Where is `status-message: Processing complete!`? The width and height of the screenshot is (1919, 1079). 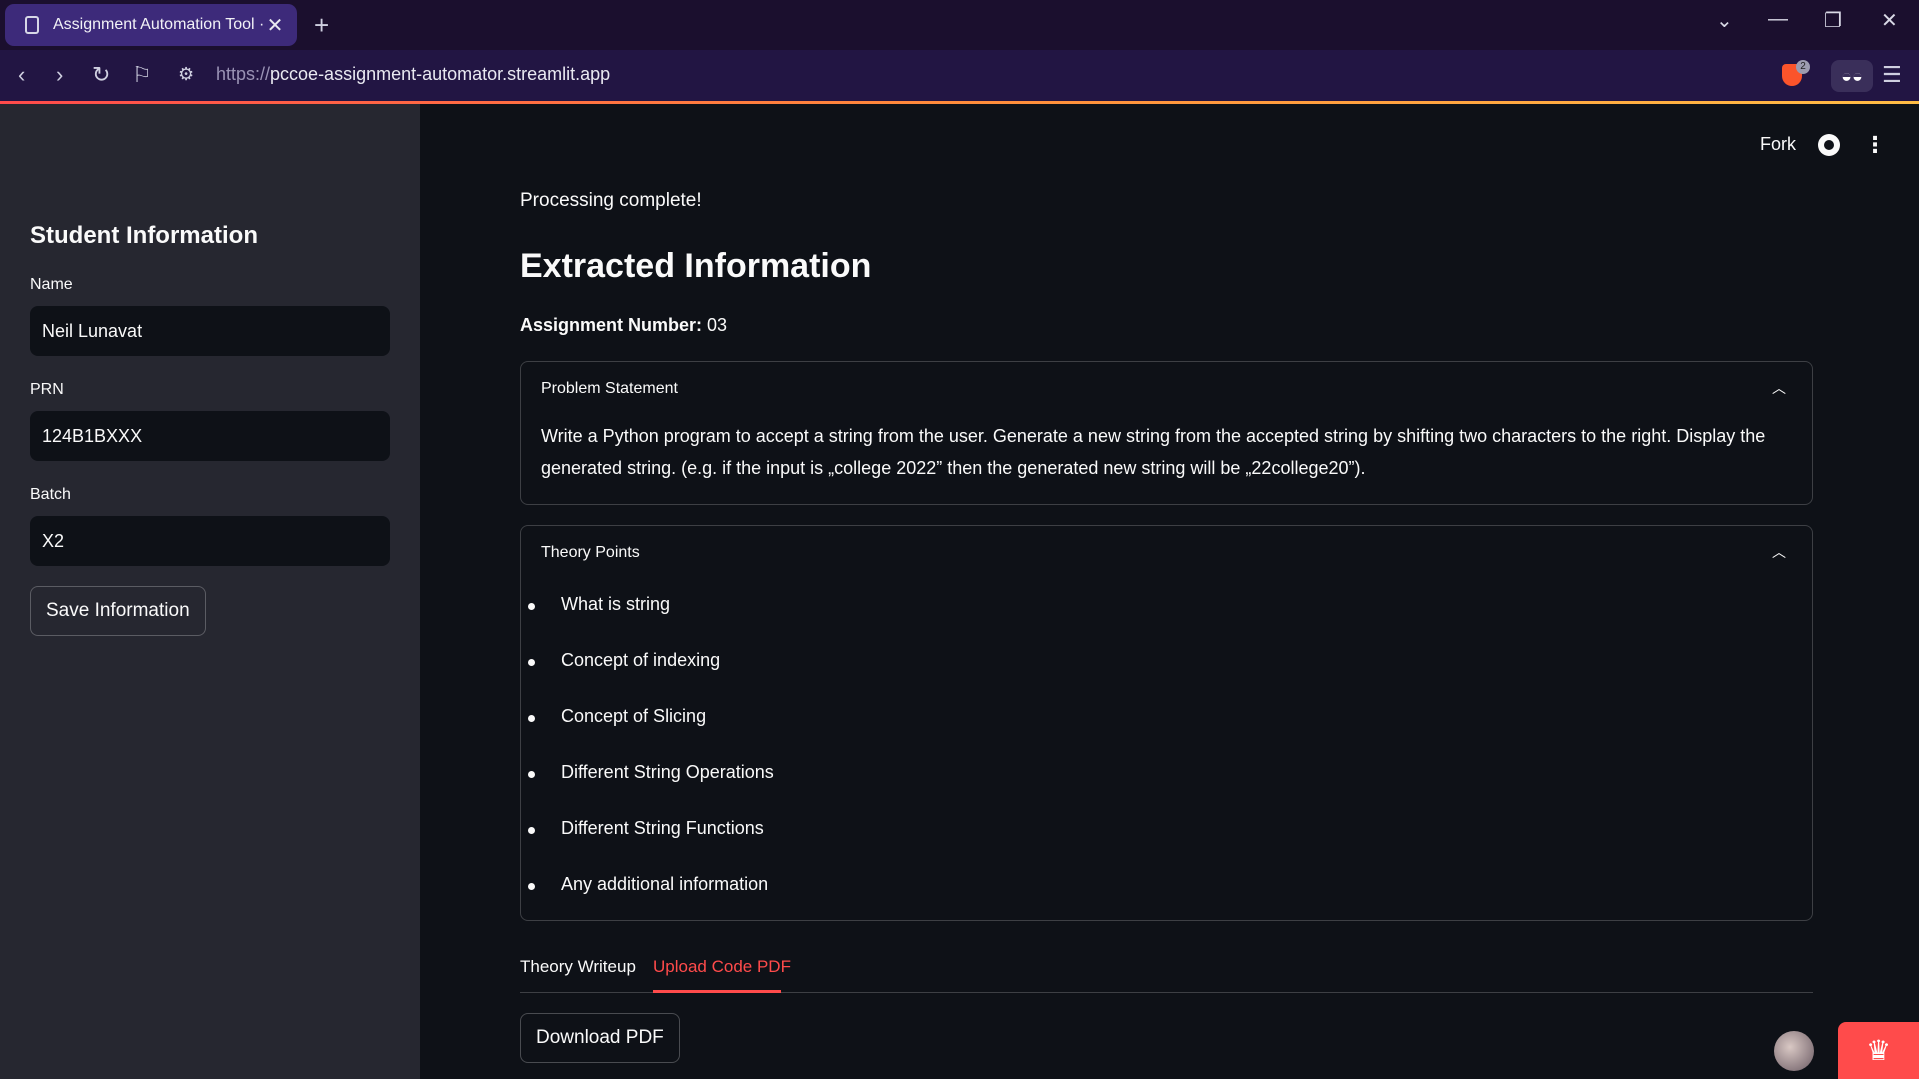 status-message: Processing complete! is located at coordinates (611, 200).